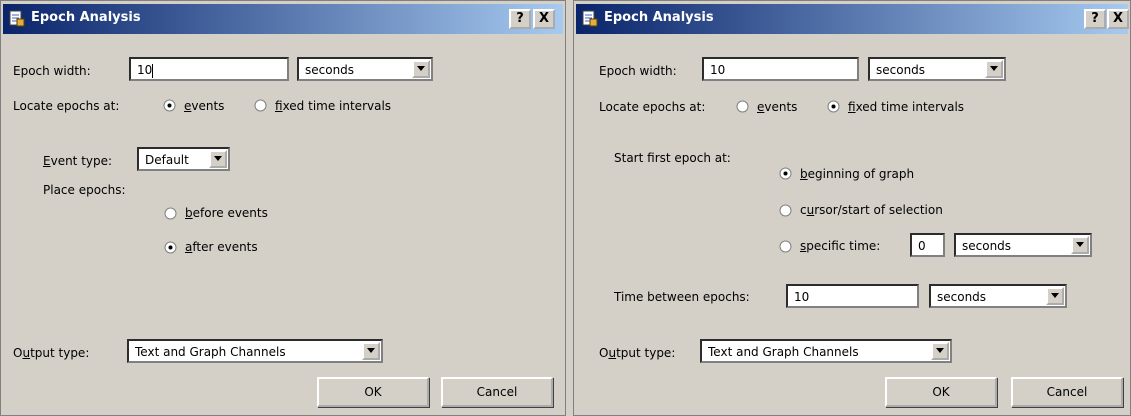 This screenshot has width=1131, height=416. What do you see at coordinates (998, 296) in the screenshot?
I see `time-between-unit-select: seconds` at bounding box center [998, 296].